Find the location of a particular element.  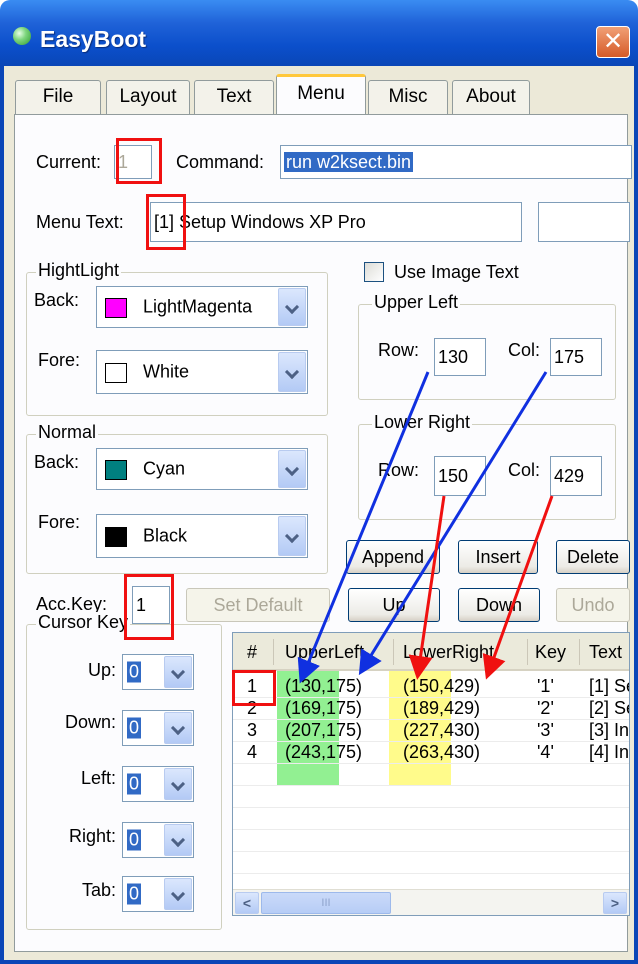

normal-back-label: Back: is located at coordinates (57, 462).